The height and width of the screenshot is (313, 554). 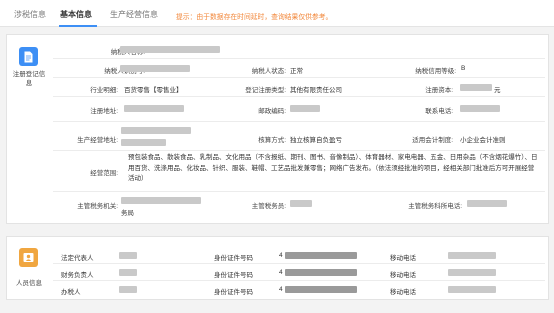 I want to click on reg-address-value, so click(x=154, y=108).